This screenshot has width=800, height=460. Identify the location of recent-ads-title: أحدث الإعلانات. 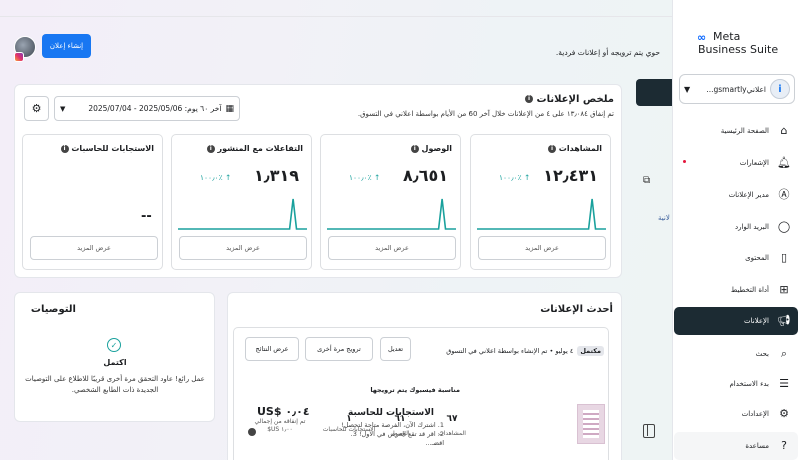
(576, 309).